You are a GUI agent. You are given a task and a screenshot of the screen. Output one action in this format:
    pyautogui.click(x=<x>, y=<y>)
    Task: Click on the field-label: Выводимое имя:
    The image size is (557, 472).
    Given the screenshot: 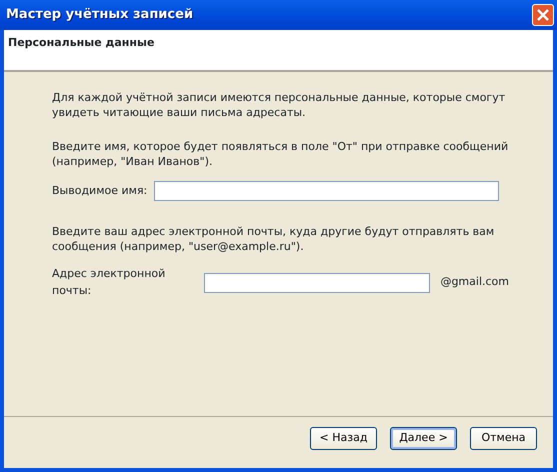 What is the action you would take?
    pyautogui.click(x=100, y=190)
    